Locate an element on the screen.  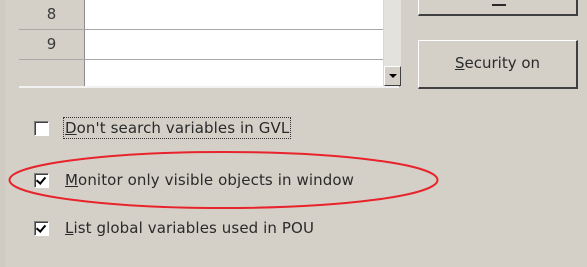
table-row: 9 is located at coordinates (201, 45).